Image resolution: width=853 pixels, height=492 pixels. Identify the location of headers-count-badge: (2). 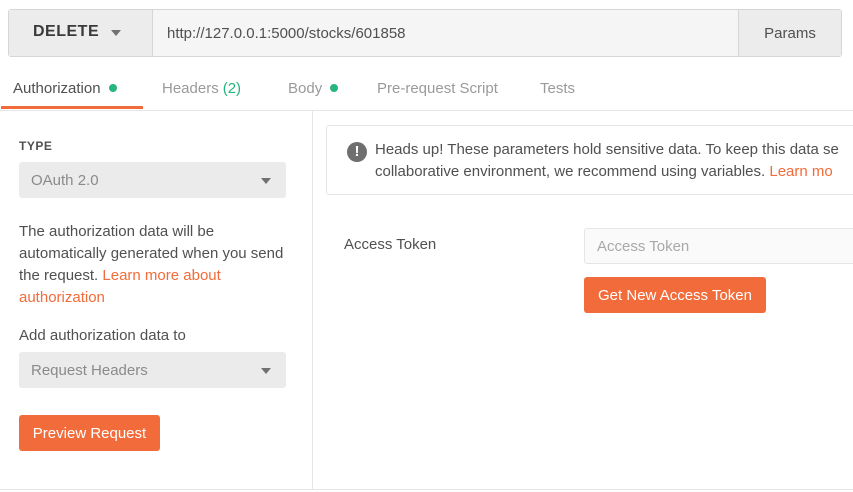
(232, 88).